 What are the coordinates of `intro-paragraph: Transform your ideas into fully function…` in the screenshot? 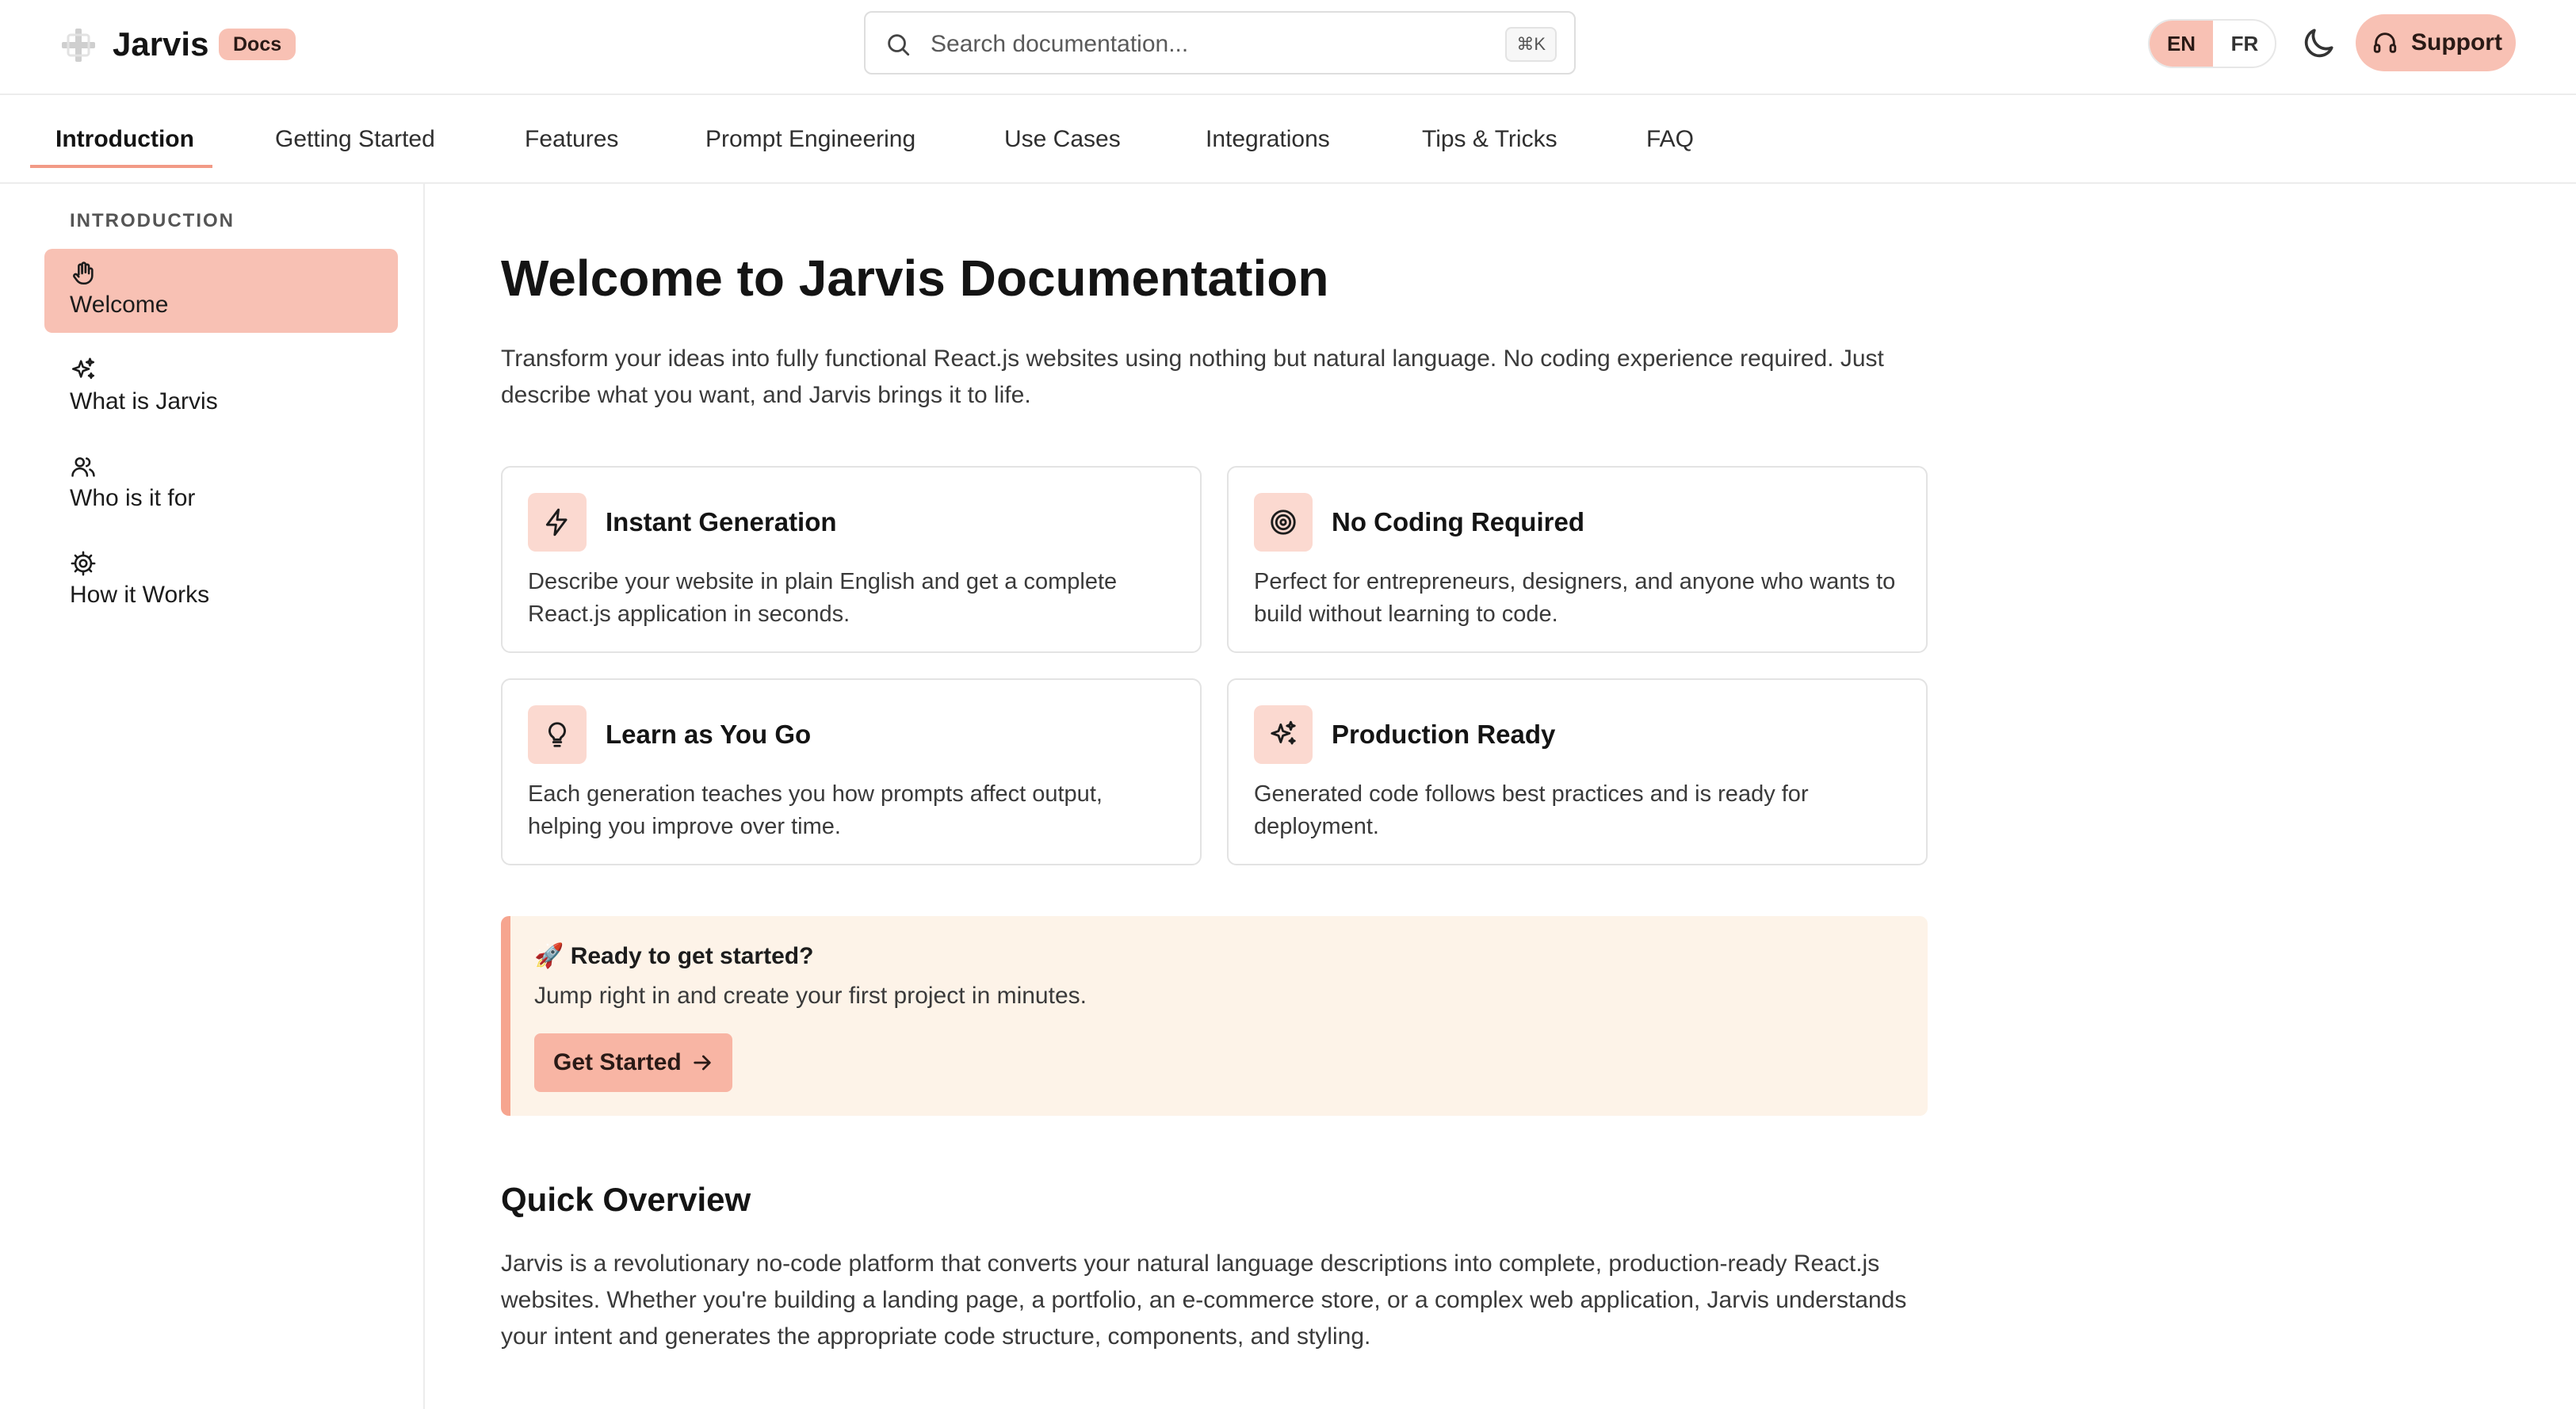 It's located at (1214, 377).